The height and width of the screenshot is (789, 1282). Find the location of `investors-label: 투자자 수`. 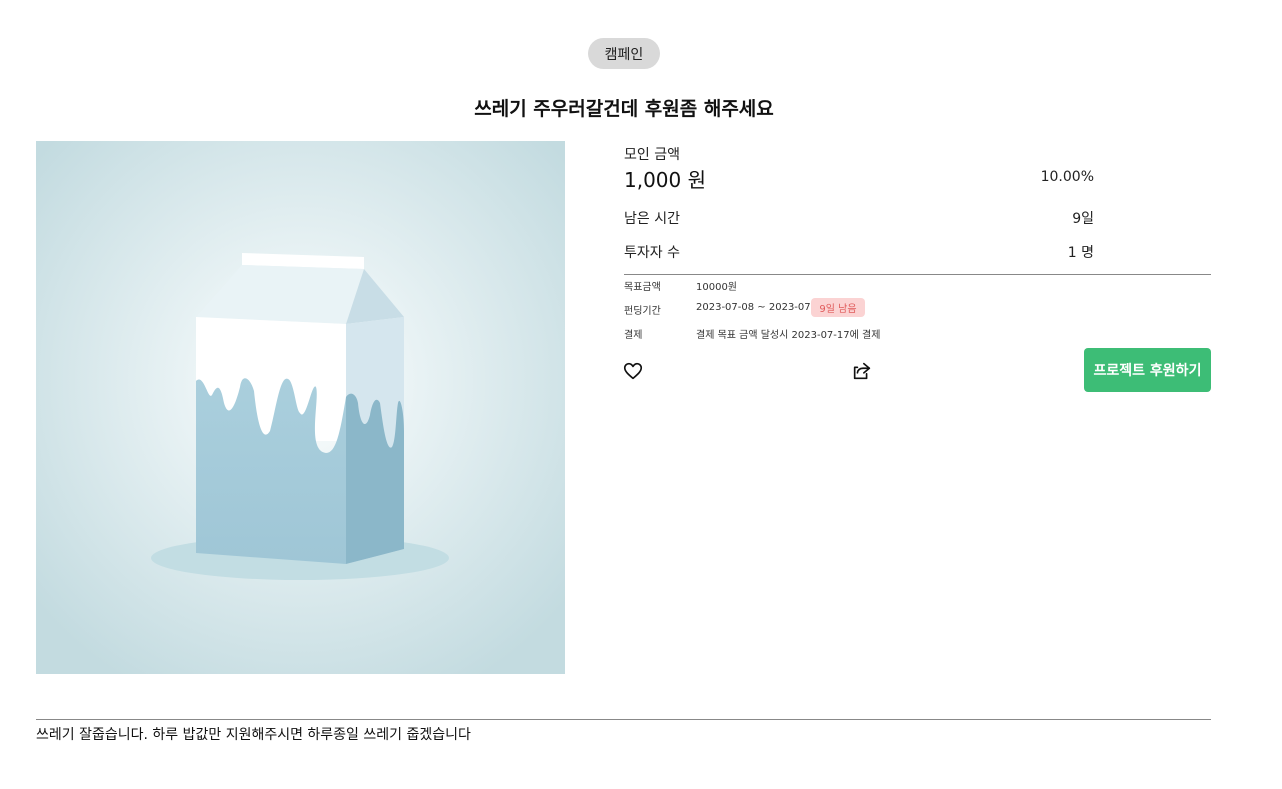

investors-label: 투자자 수 is located at coordinates (652, 253).